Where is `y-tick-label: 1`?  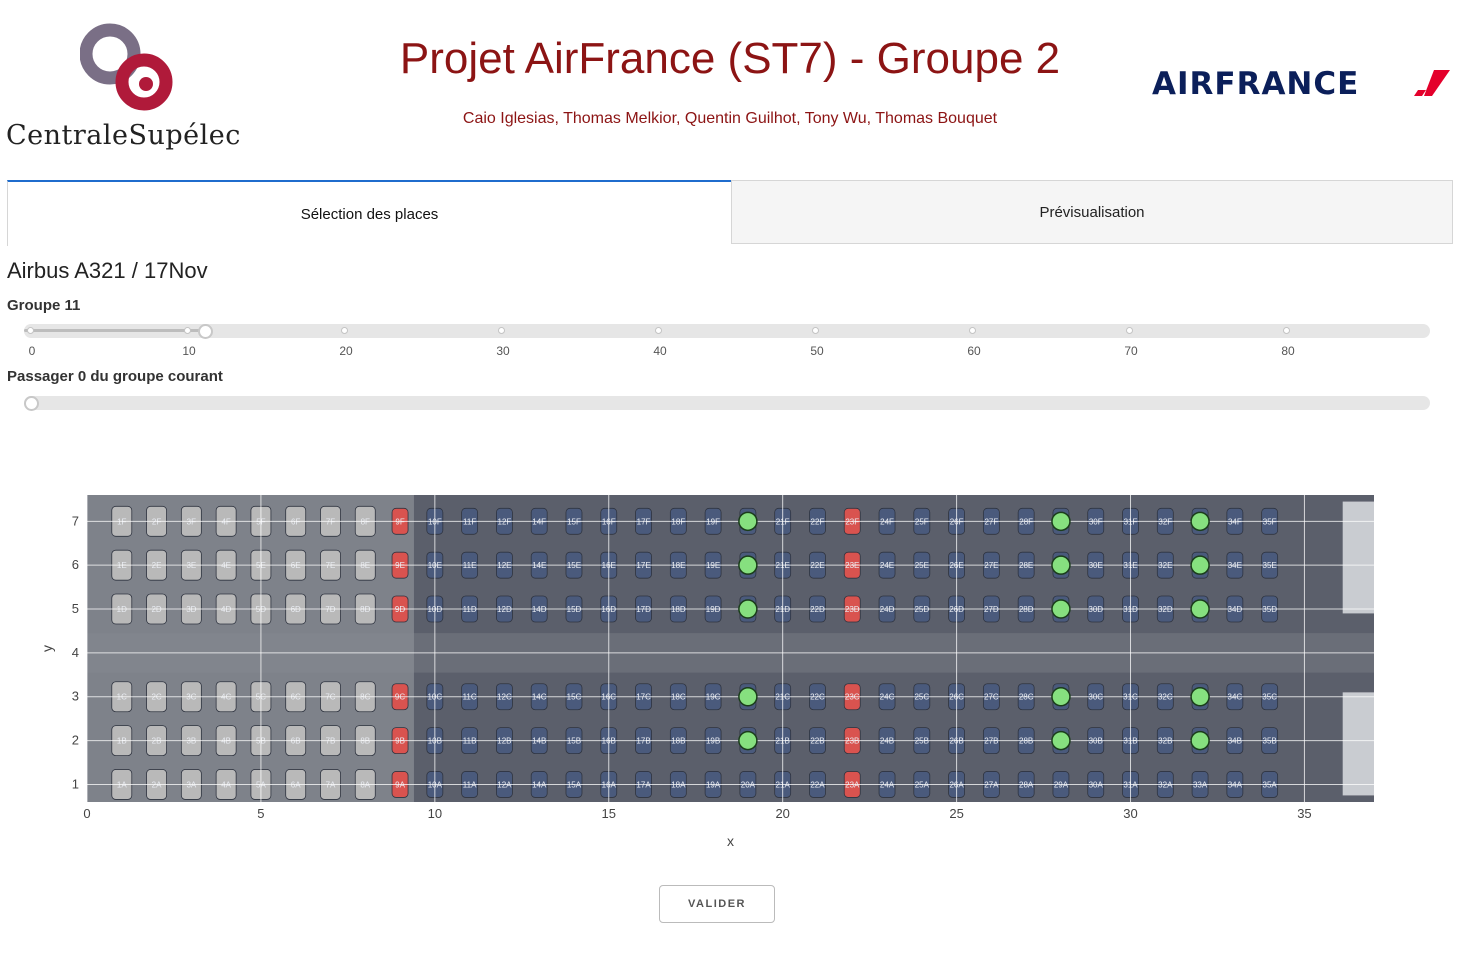
y-tick-label: 1 is located at coordinates (75, 783).